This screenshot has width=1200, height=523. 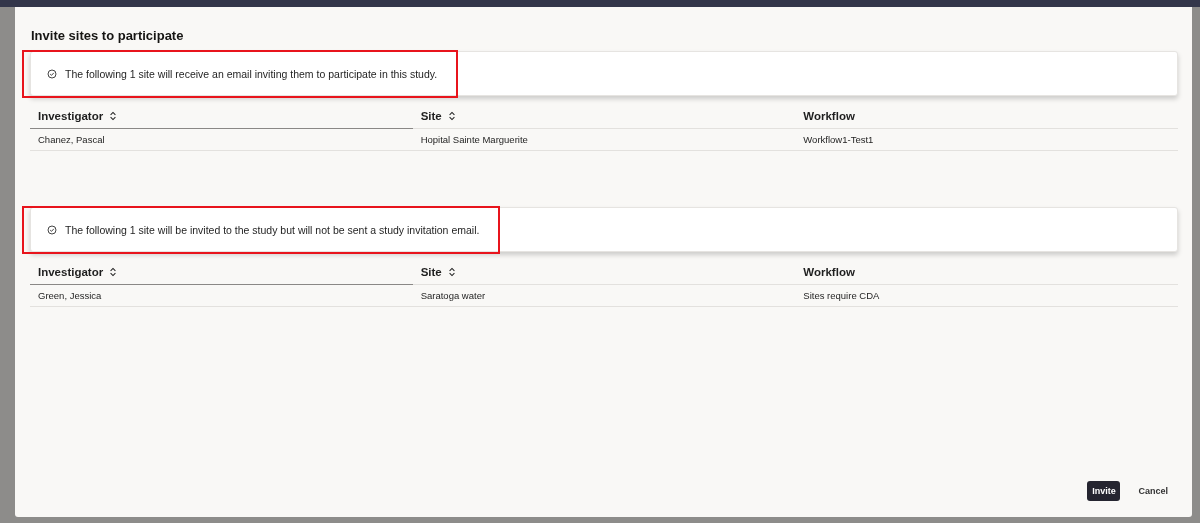 I want to click on message-text: The following 1 site will receive an email inviting them to participate in this study., so click(x=251, y=73).